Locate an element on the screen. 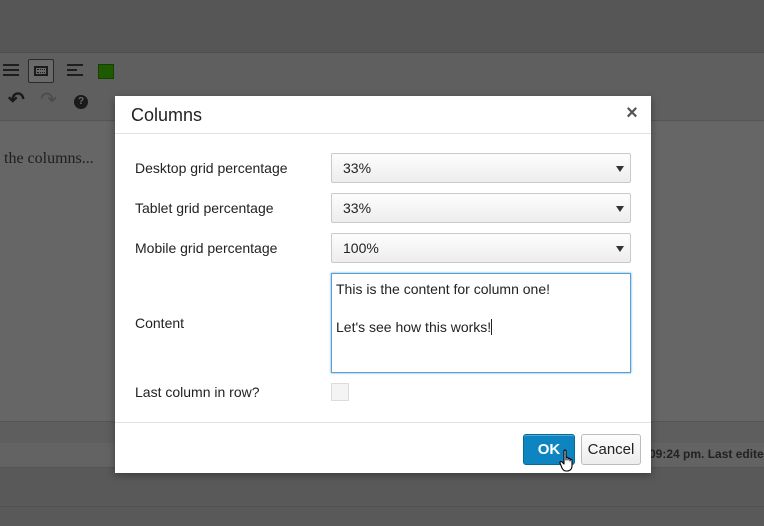 This screenshot has width=764, height=526. mobile-grid-select: 100% is located at coordinates (481, 248).